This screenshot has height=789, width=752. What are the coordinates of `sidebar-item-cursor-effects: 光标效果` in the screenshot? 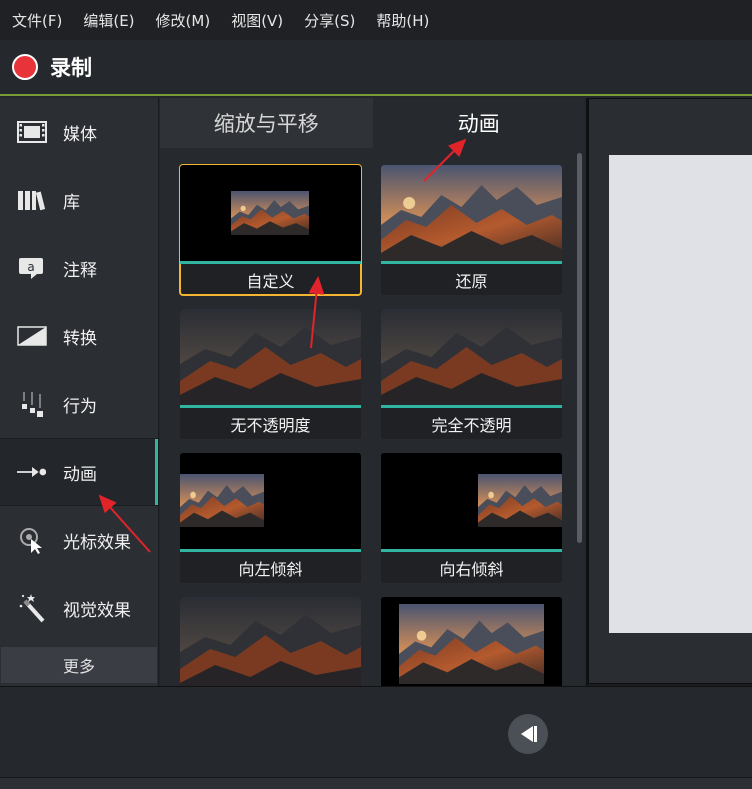 It's located at (79, 540).